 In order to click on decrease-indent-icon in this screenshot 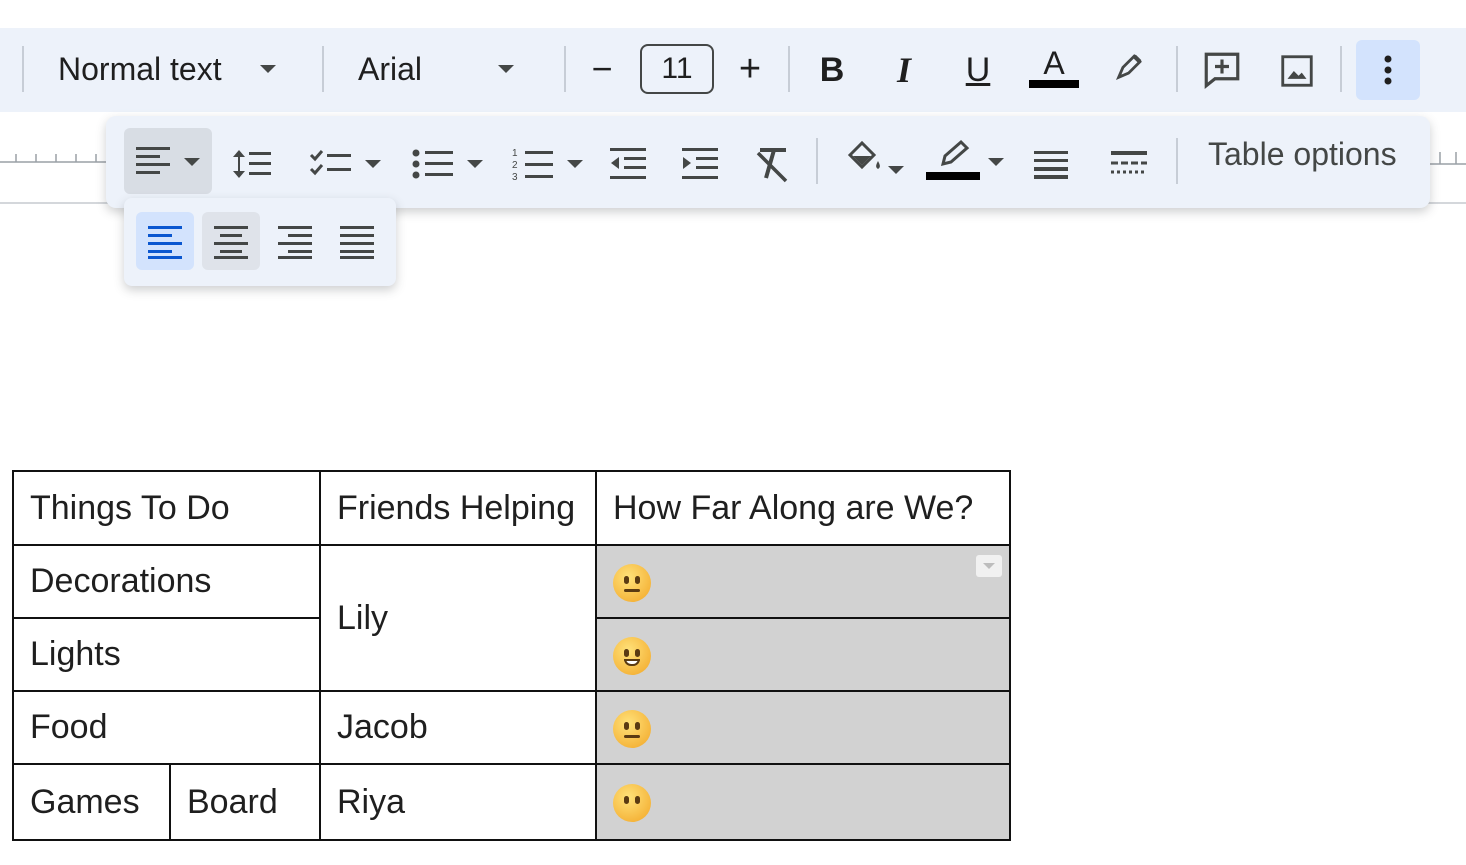, I will do `click(628, 163)`.